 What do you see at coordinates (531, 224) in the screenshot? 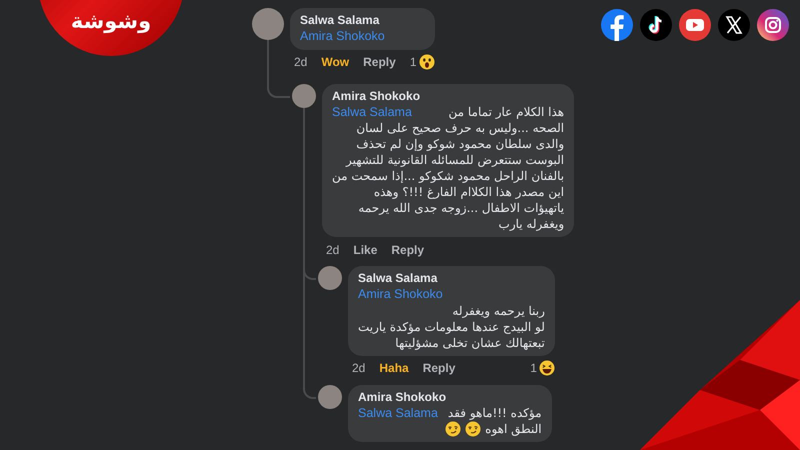
I see `comment-text: ويغفرله يارب` at bounding box center [531, 224].